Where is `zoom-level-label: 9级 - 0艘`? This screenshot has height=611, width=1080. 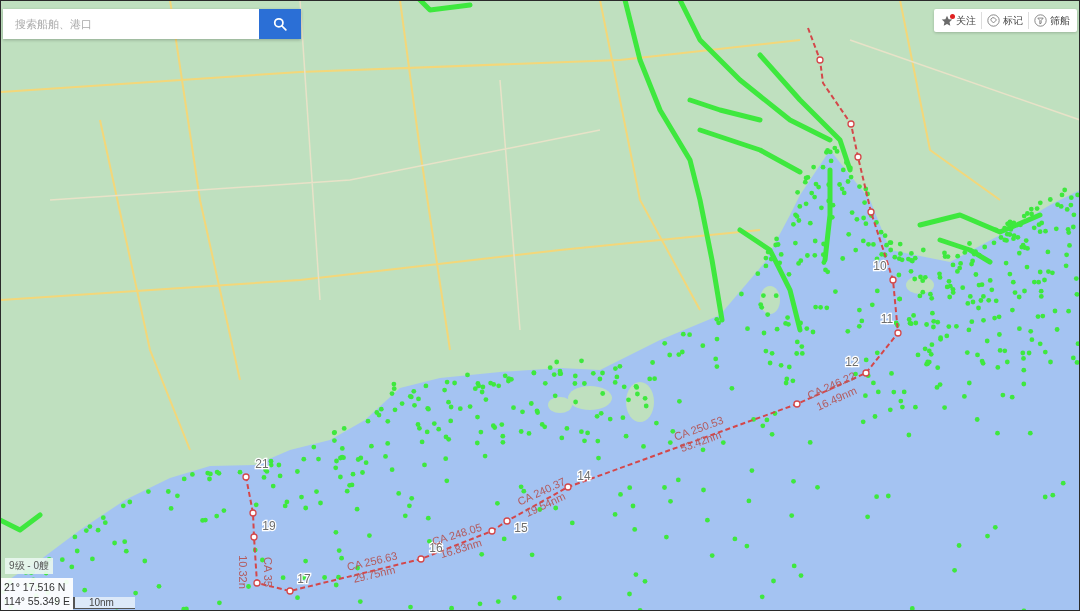
zoom-level-label: 9级 - 0艘 is located at coordinates (29, 566).